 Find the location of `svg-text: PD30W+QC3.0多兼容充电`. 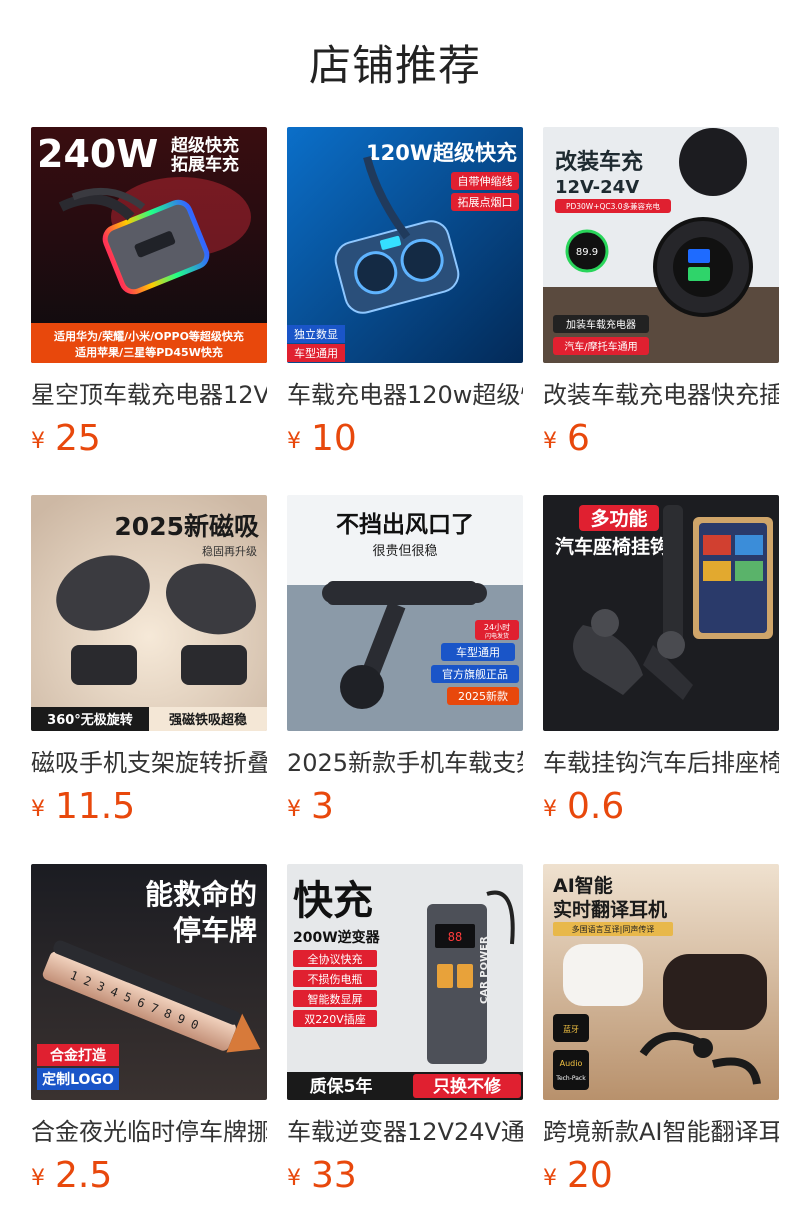

svg-text: PD30W+QC3.0多兼容充电 is located at coordinates (613, 206).